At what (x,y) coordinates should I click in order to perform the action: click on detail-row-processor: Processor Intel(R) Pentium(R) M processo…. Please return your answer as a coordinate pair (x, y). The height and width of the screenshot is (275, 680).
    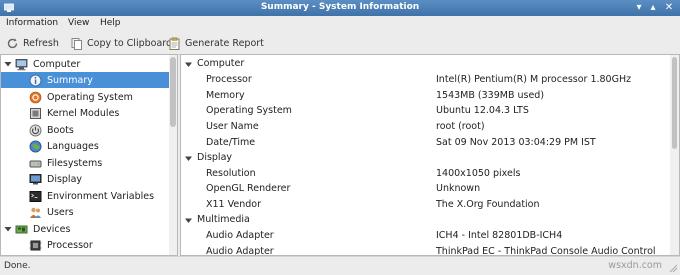
    Looking at the image, I should click on (425, 80).